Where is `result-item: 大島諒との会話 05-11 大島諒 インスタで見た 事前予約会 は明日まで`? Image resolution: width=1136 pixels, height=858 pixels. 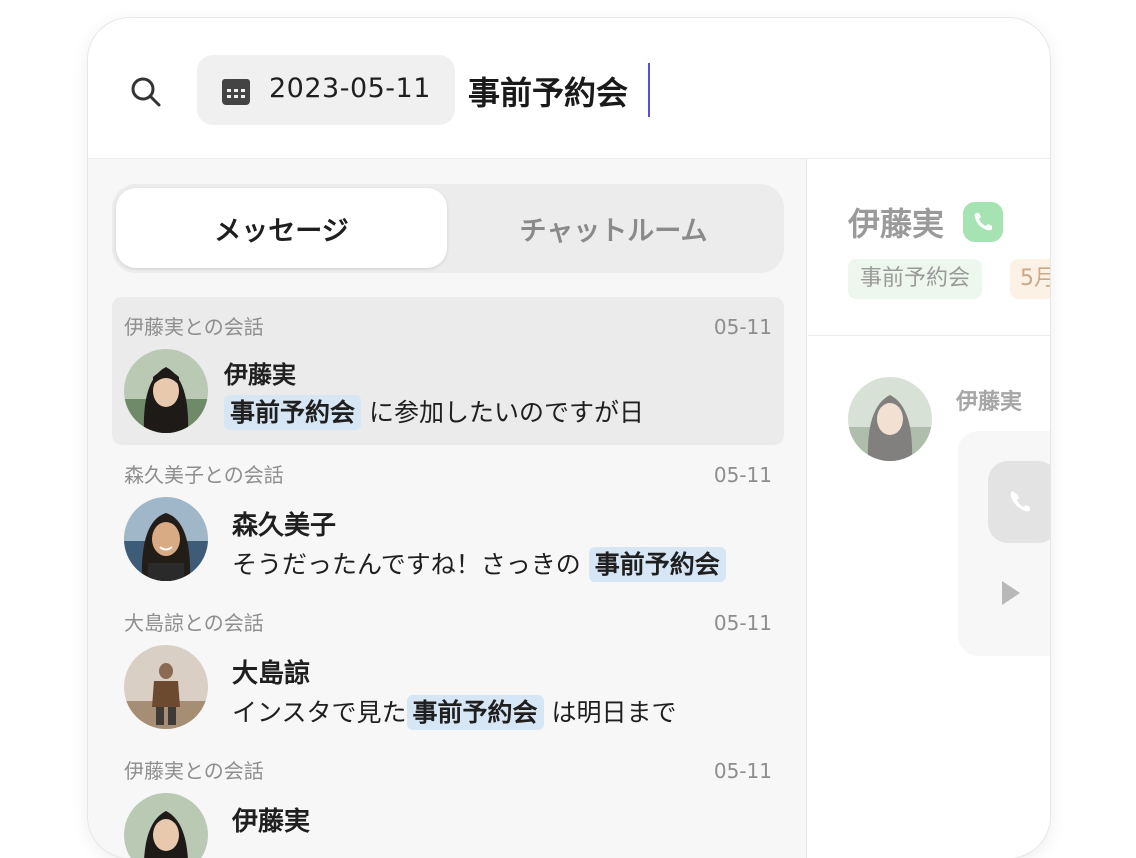 result-item: 大島諒との会話 05-11 大島諒 インスタで見た 事前予約会 は明日まで is located at coordinates (448, 667).